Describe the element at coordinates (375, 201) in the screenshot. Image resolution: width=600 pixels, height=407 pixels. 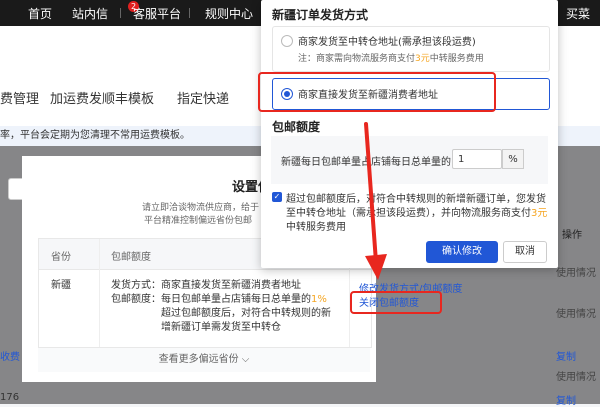
I see `annotation-arrow` at that location.